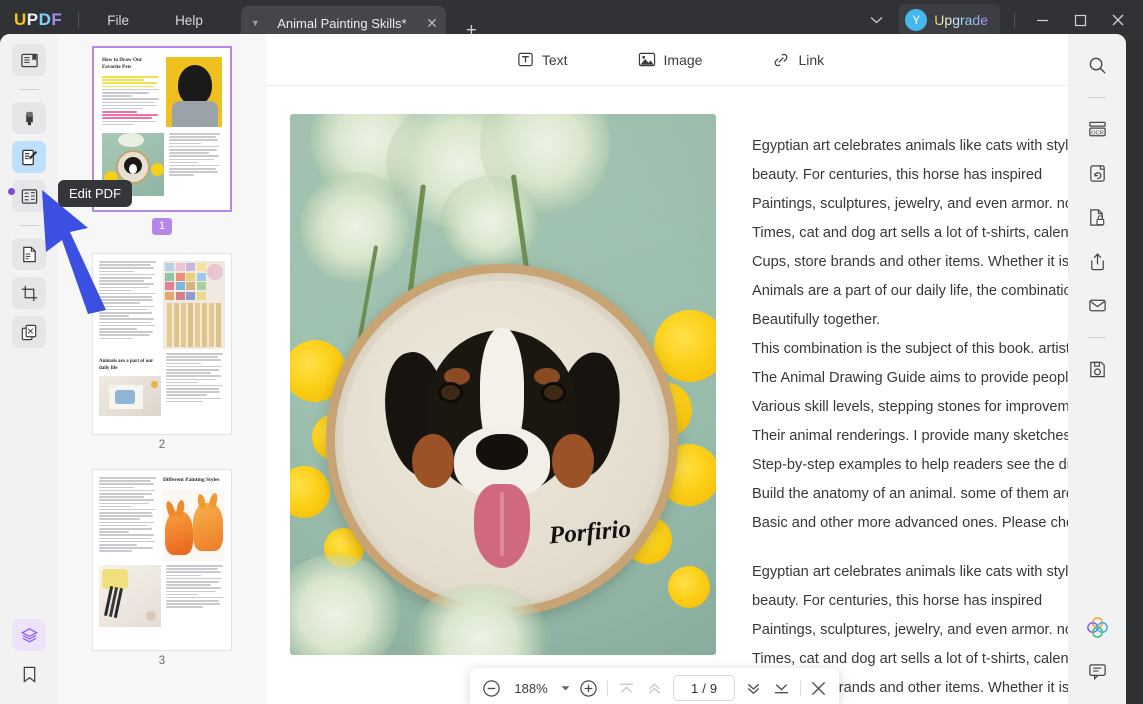 Image resolution: width=1143 pixels, height=704 pixels. What do you see at coordinates (713, 688) in the screenshot?
I see `total-pages-value: 9` at bounding box center [713, 688].